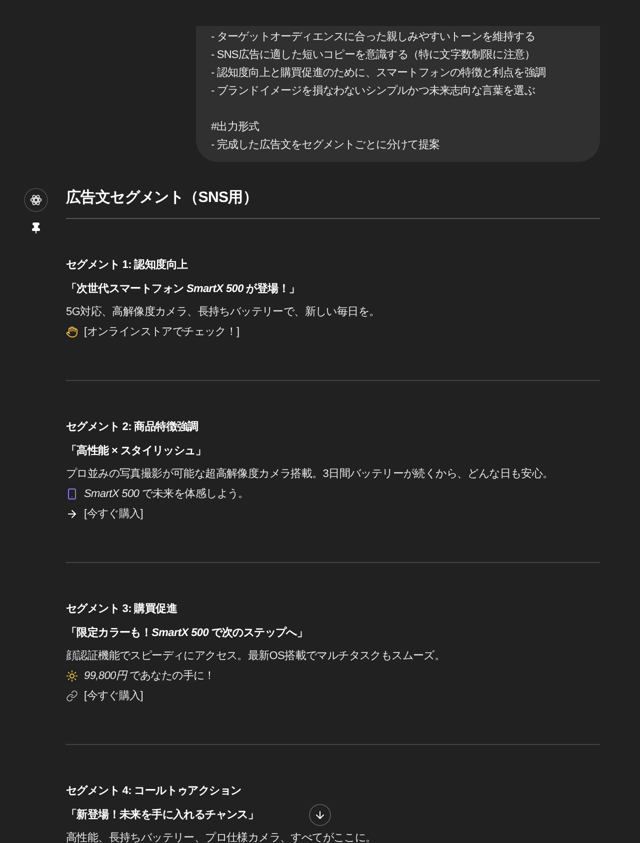  I want to click on ad-body-text: 高性能、長持ちバッテリー、プロ仕様カメラ、すべてがここに。, so click(221, 836).